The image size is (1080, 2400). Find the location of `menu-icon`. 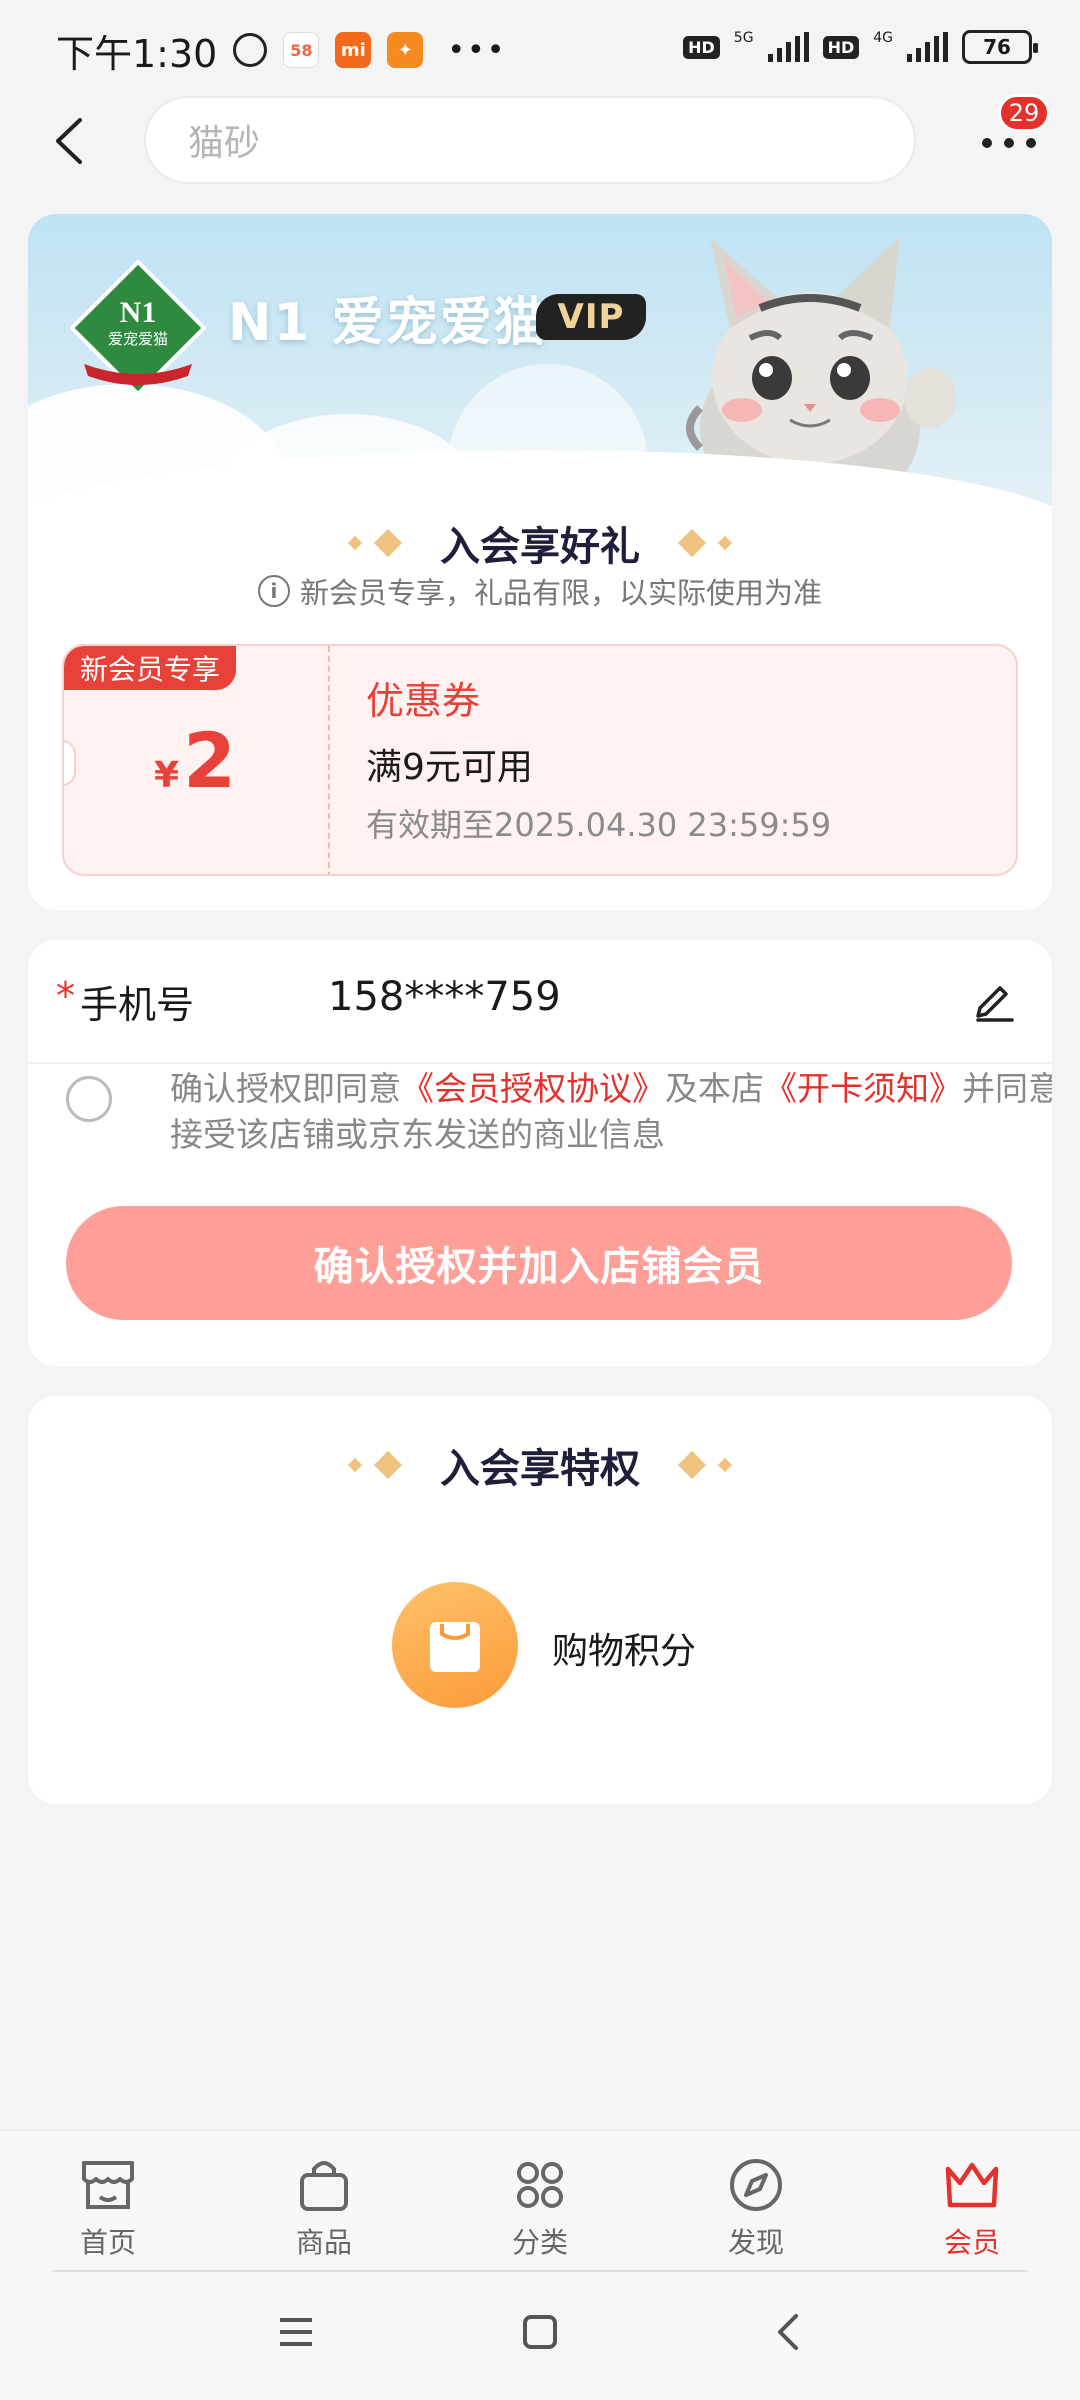

menu-icon is located at coordinates (296, 2332).